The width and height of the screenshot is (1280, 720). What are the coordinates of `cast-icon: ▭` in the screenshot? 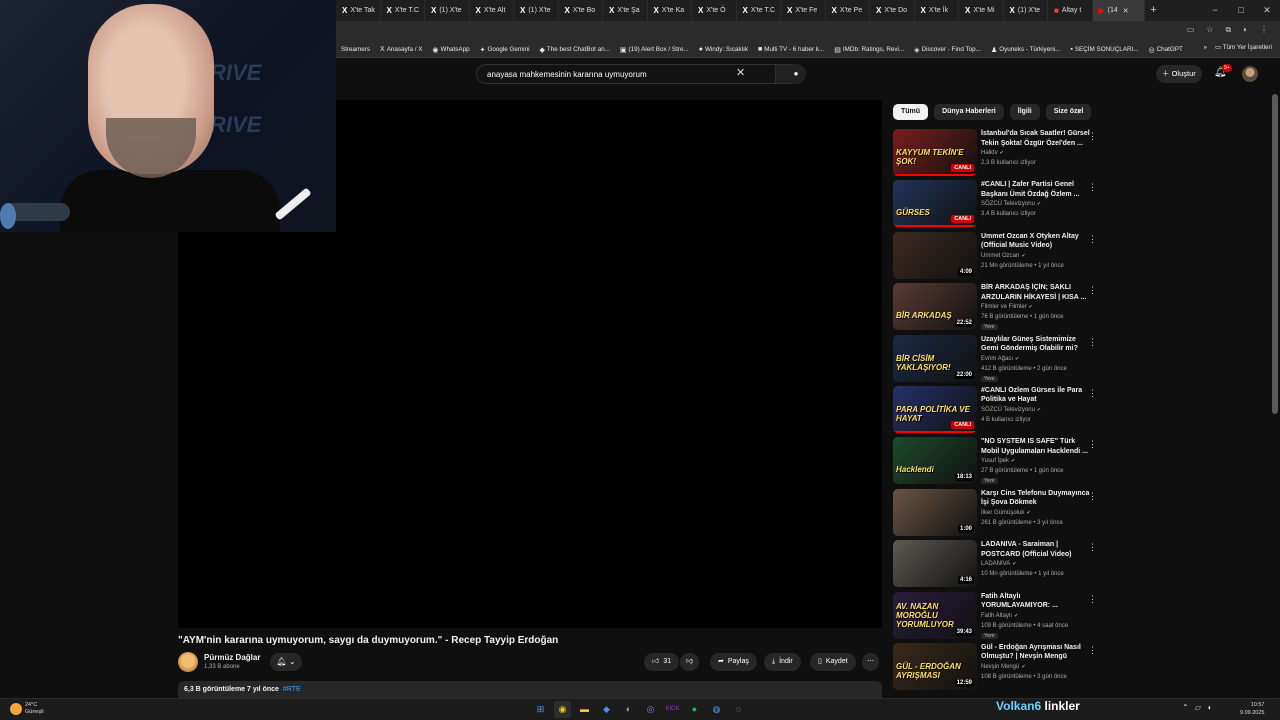 It's located at (1191, 30).